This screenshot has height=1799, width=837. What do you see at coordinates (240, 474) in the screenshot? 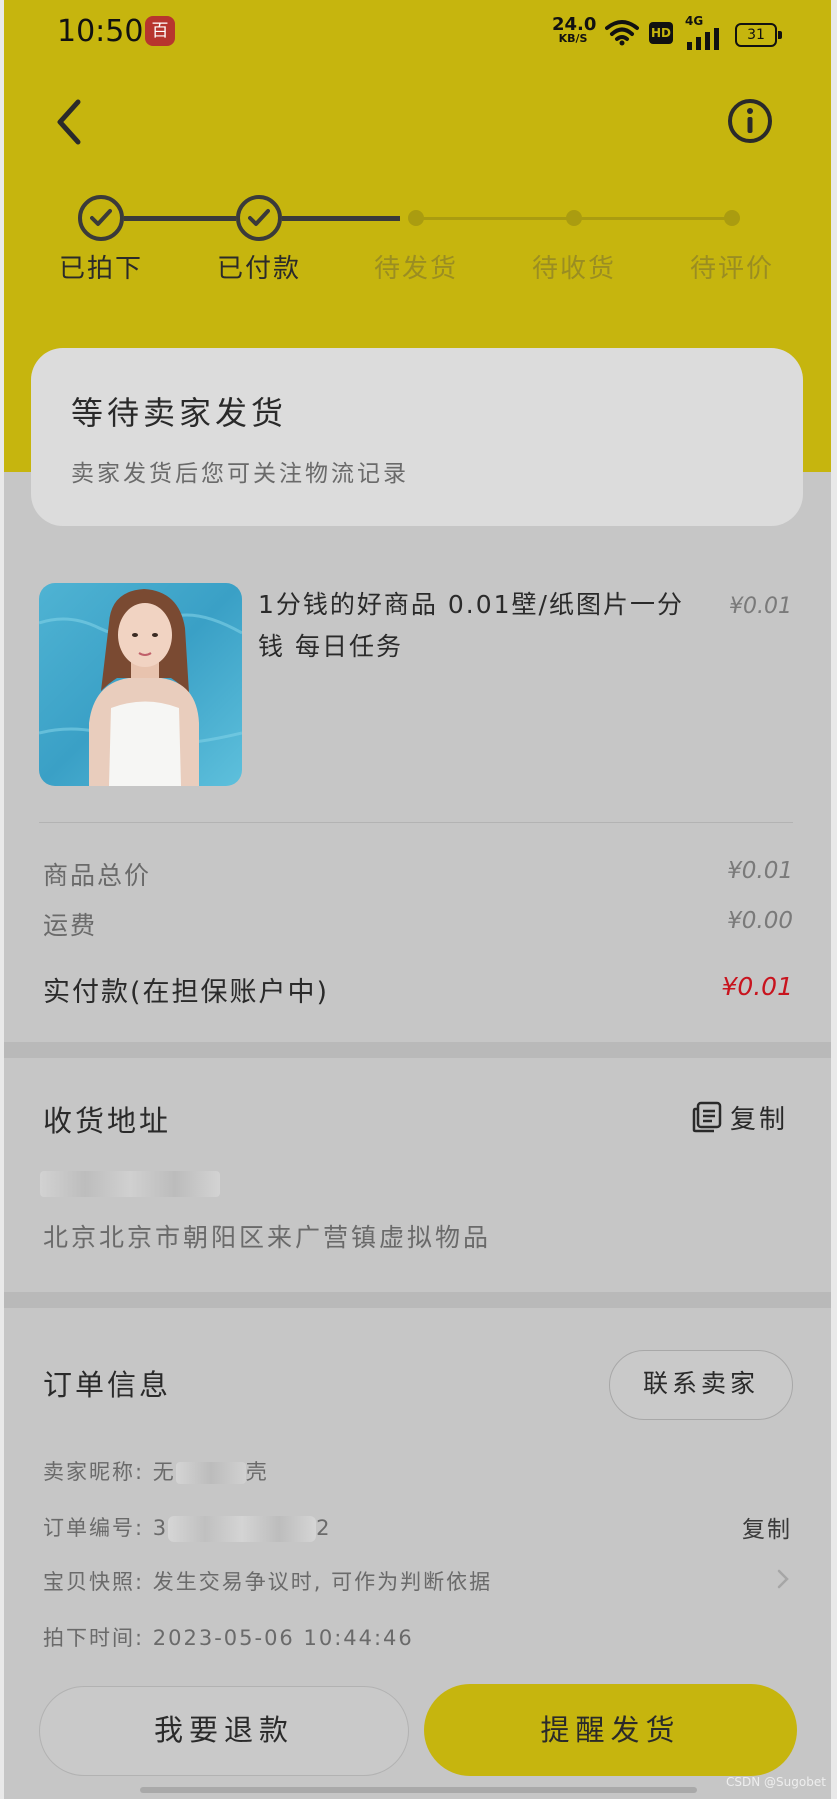
I see `order-status-subtitle: 卖家发货后您可关注物流记录` at bounding box center [240, 474].